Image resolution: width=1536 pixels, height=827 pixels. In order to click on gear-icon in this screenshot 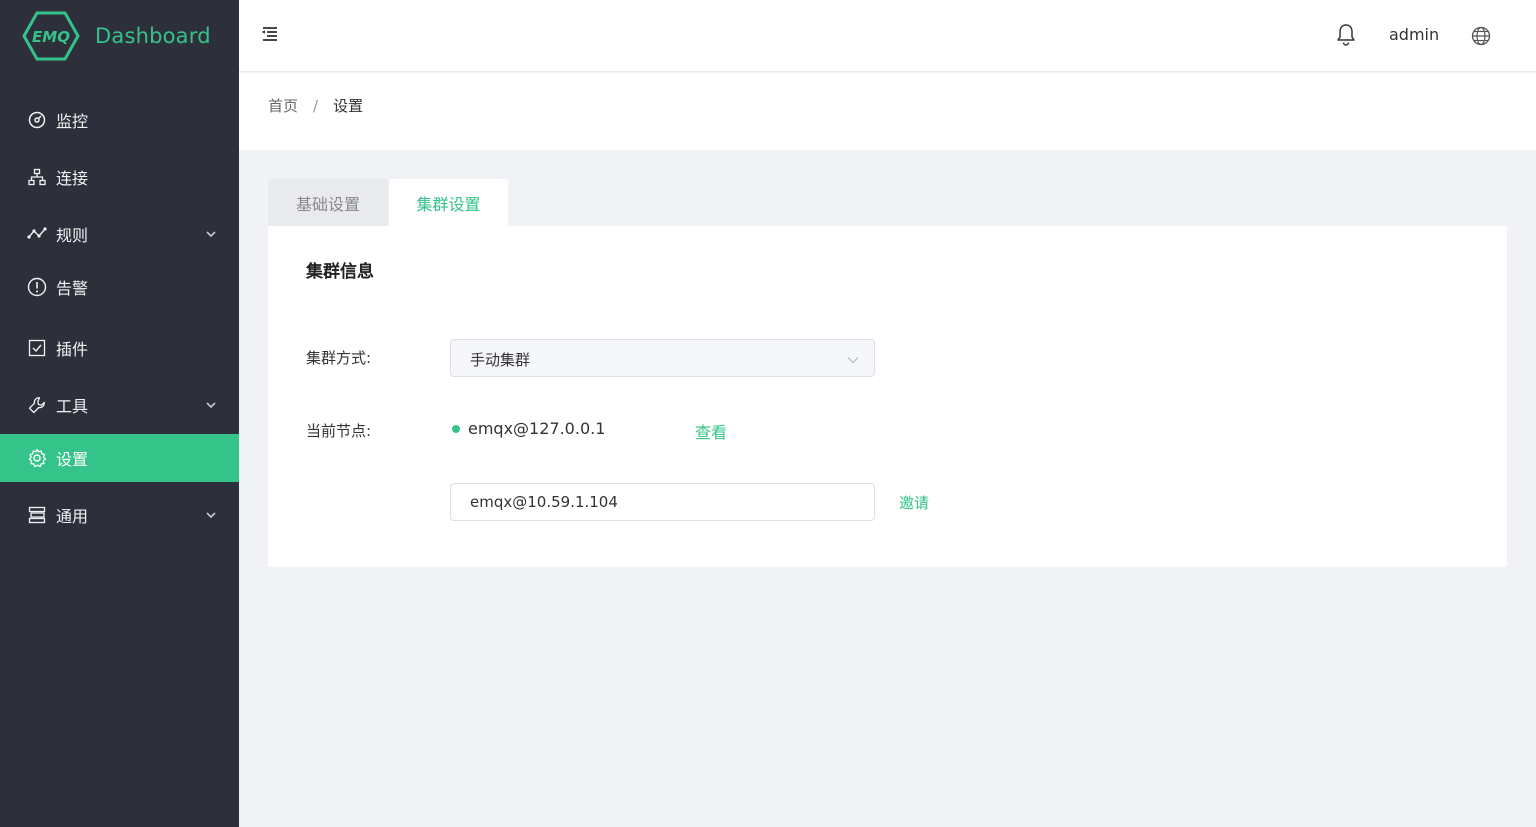, I will do `click(37, 458)`.